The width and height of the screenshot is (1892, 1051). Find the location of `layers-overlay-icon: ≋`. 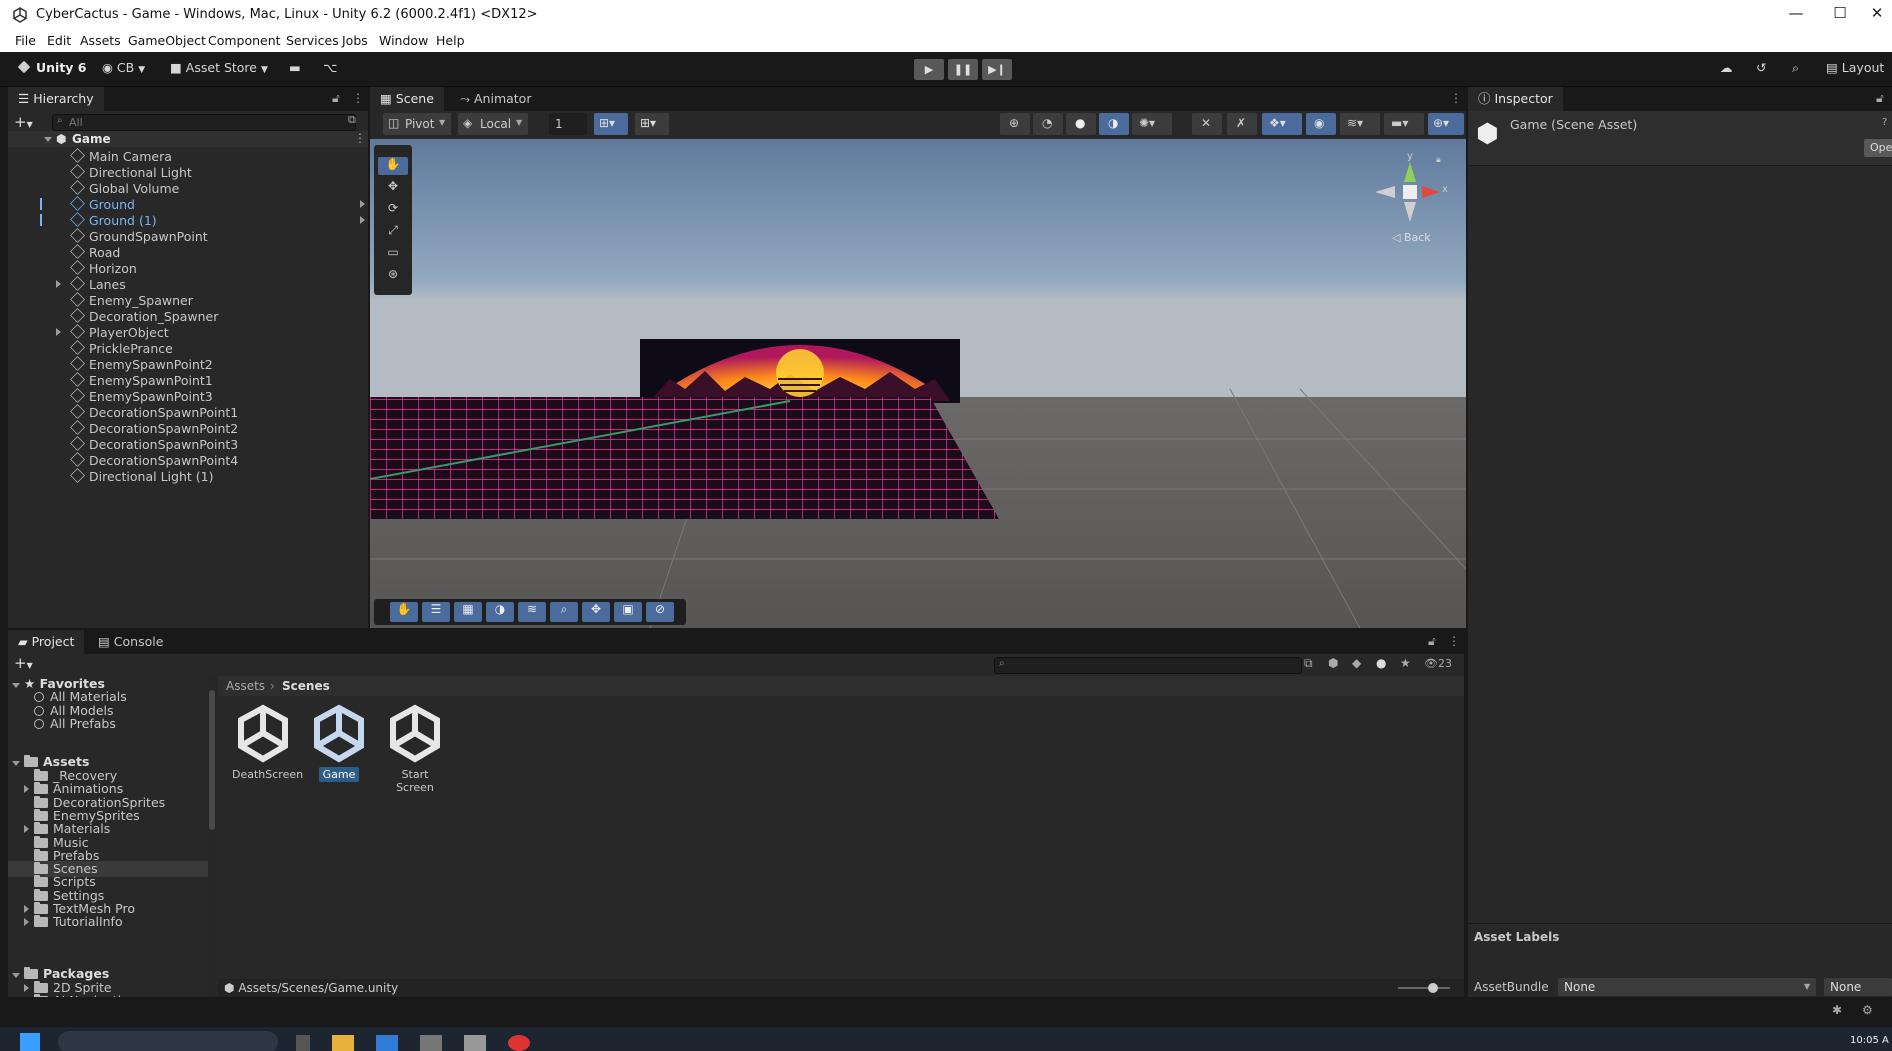

layers-overlay-icon: ≋ is located at coordinates (532, 612).